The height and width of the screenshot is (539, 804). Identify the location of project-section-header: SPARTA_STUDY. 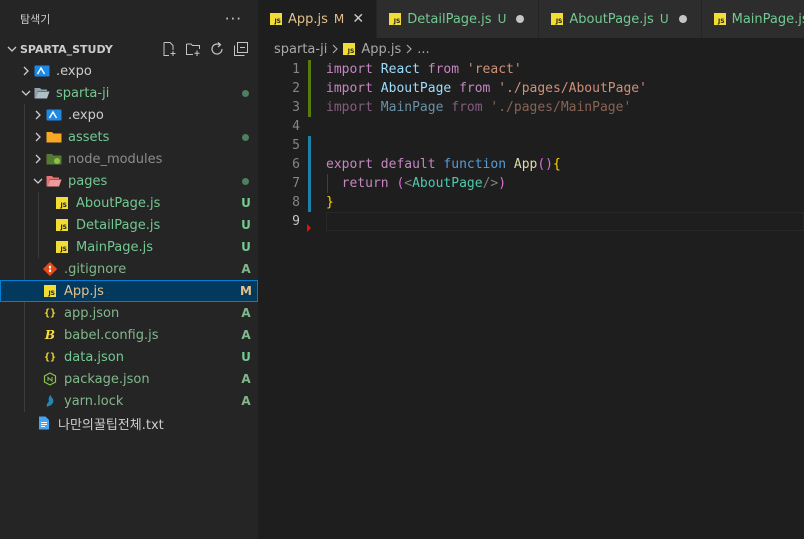
(129, 49).